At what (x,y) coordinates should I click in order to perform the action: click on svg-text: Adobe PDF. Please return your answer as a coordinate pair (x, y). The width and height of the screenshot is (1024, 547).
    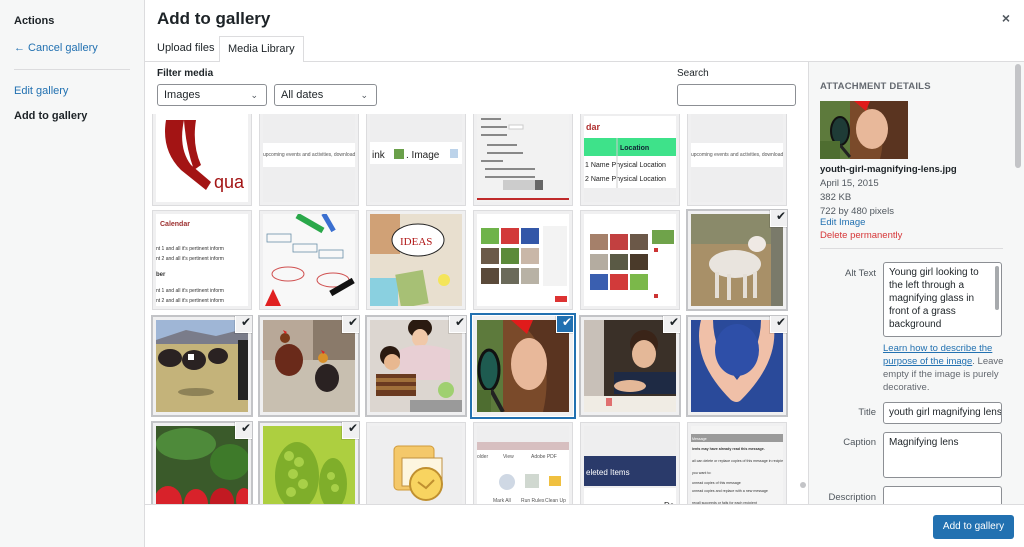
    Looking at the image, I should click on (544, 457).